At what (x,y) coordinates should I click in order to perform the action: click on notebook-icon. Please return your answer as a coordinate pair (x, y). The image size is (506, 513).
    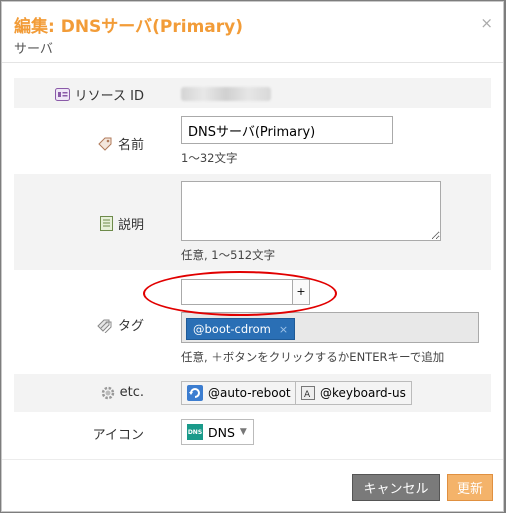
    Looking at the image, I should click on (106, 223).